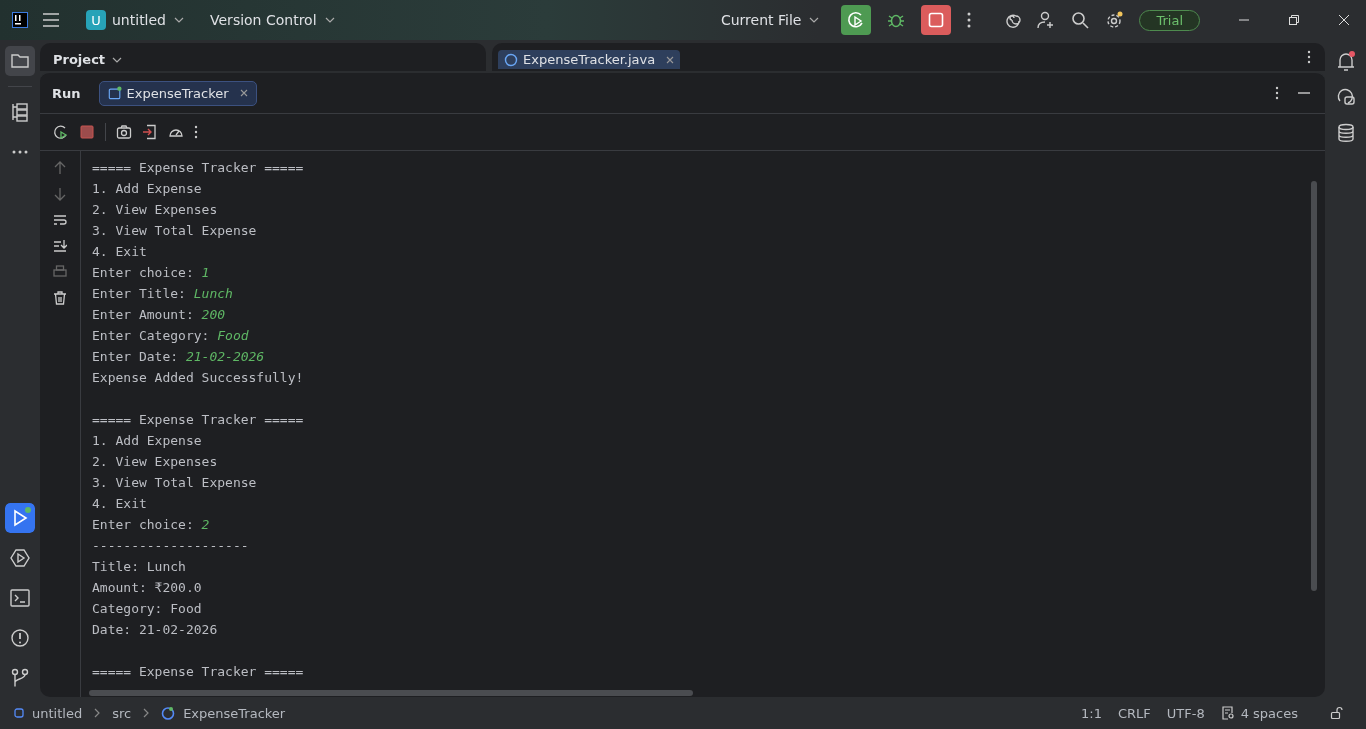  Describe the element at coordinates (124, 132) in the screenshot. I see `camera-icon` at that location.